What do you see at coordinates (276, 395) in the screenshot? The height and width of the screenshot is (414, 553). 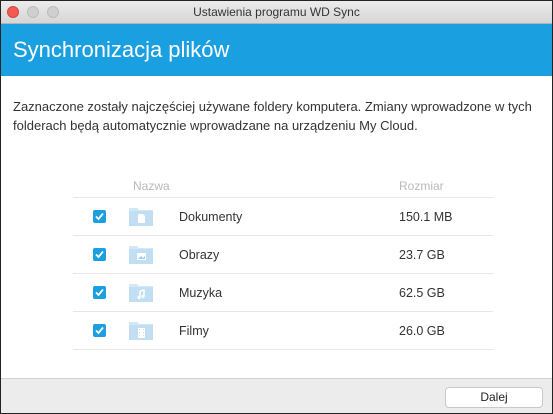 I see `footer-bar: Dalej` at bounding box center [276, 395].